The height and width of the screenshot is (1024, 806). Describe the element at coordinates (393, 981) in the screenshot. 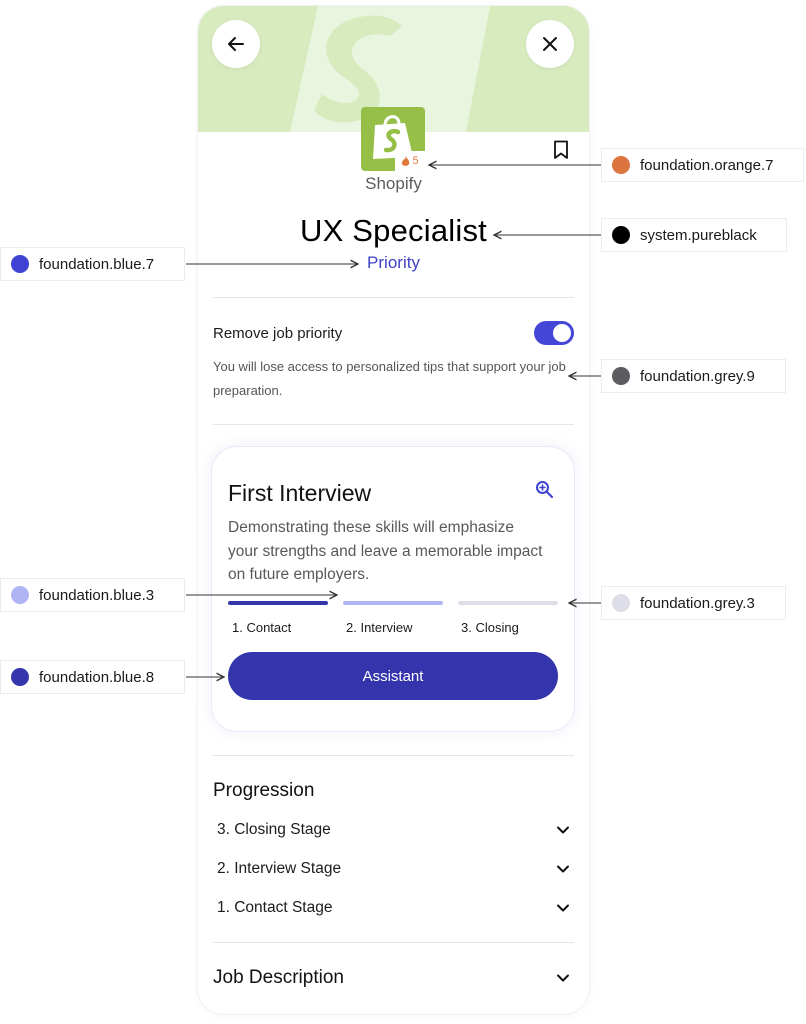

I see `job-description-row: Job Description` at that location.